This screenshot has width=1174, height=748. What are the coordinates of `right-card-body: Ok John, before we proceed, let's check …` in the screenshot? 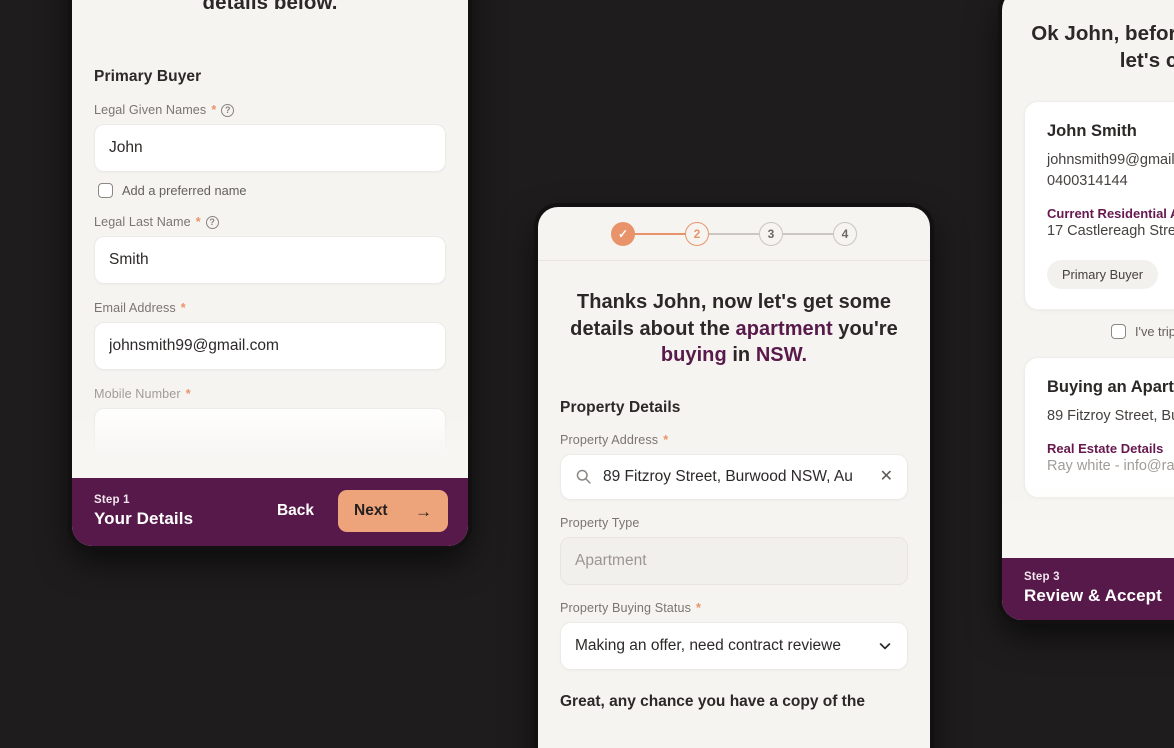 It's located at (1088, 279).